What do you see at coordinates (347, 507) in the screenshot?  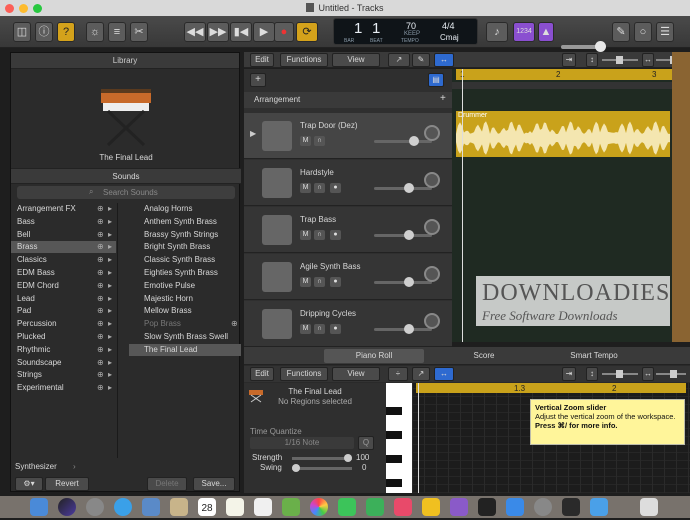 I see `messages-icon` at bounding box center [347, 507].